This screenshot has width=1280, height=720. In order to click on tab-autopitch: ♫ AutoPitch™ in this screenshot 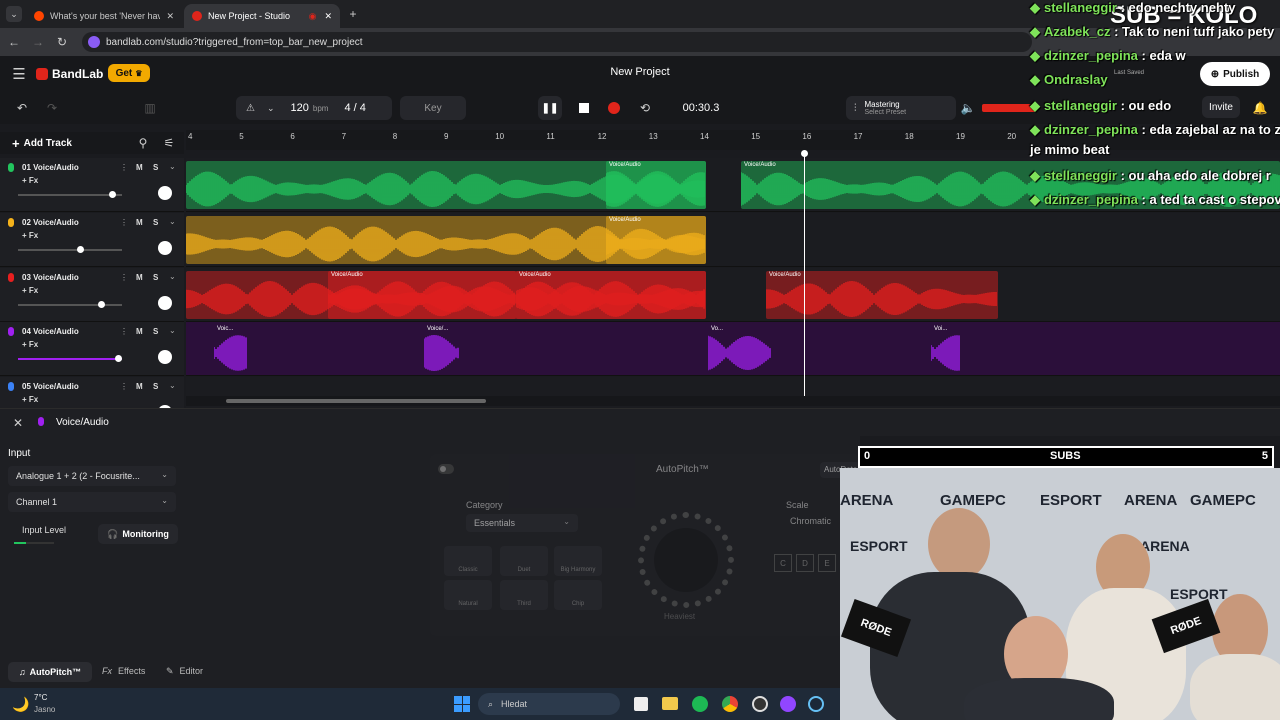, I will do `click(50, 672)`.